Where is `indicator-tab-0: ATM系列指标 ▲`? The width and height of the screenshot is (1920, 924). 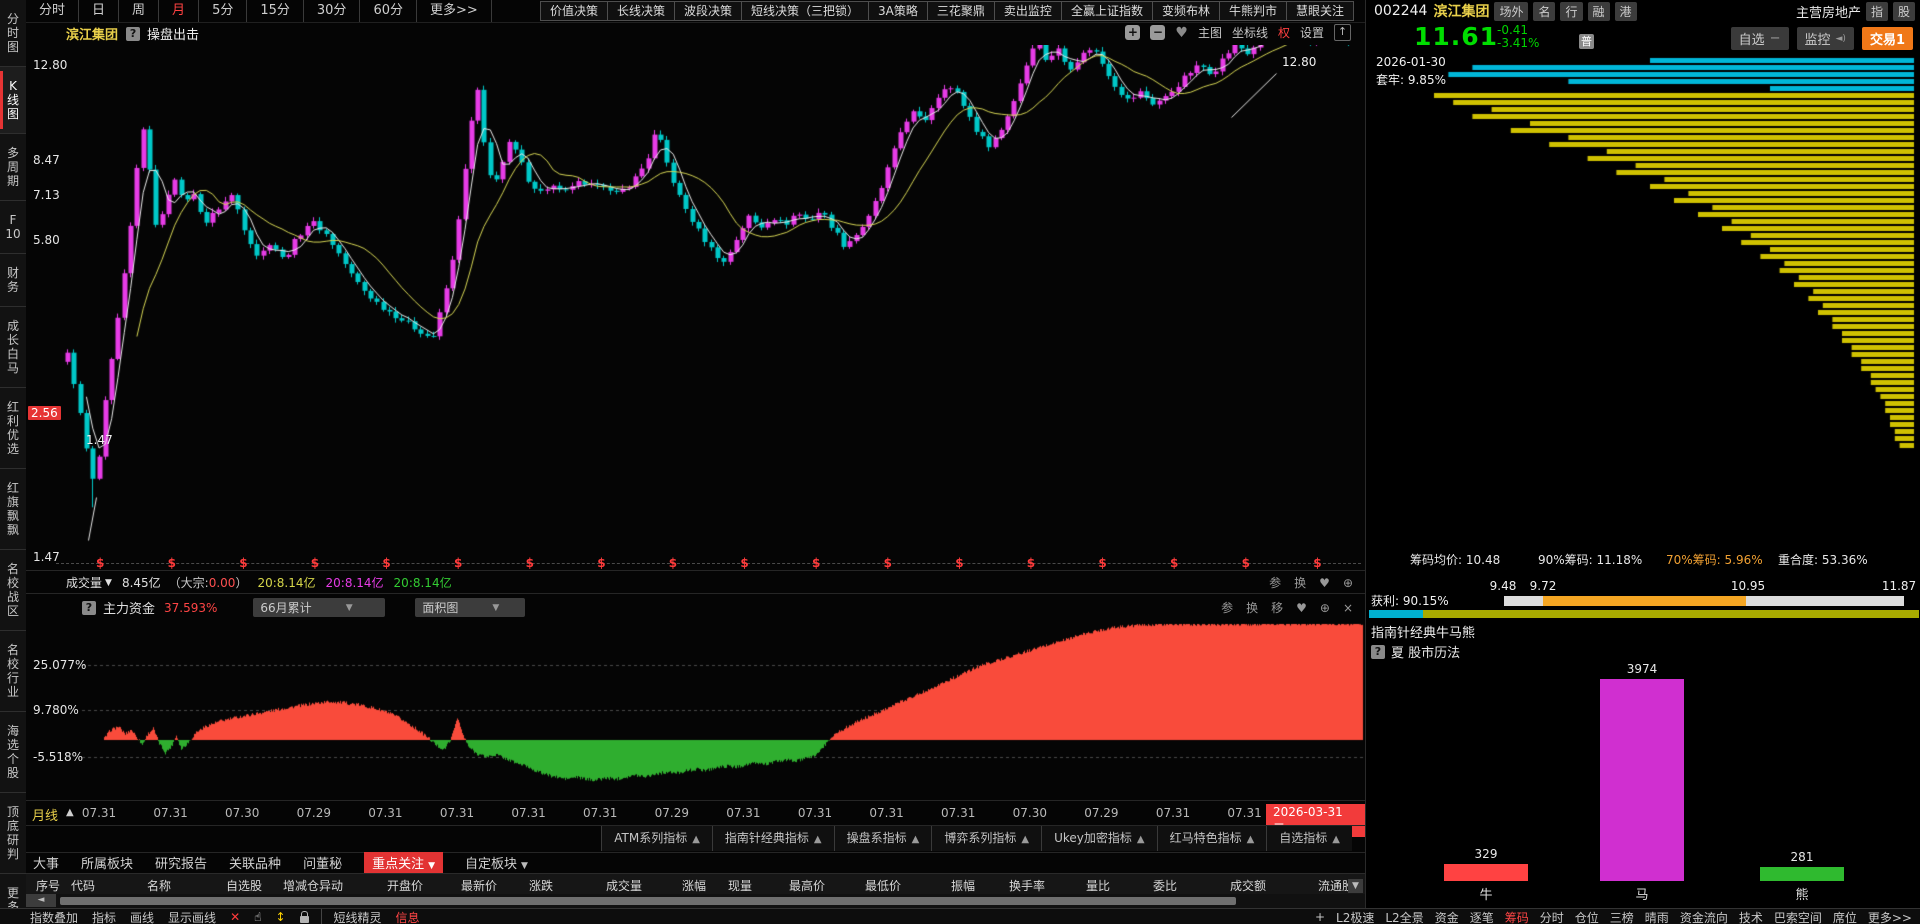
indicator-tab-0: ATM系列指标 ▲ is located at coordinates (656, 838).